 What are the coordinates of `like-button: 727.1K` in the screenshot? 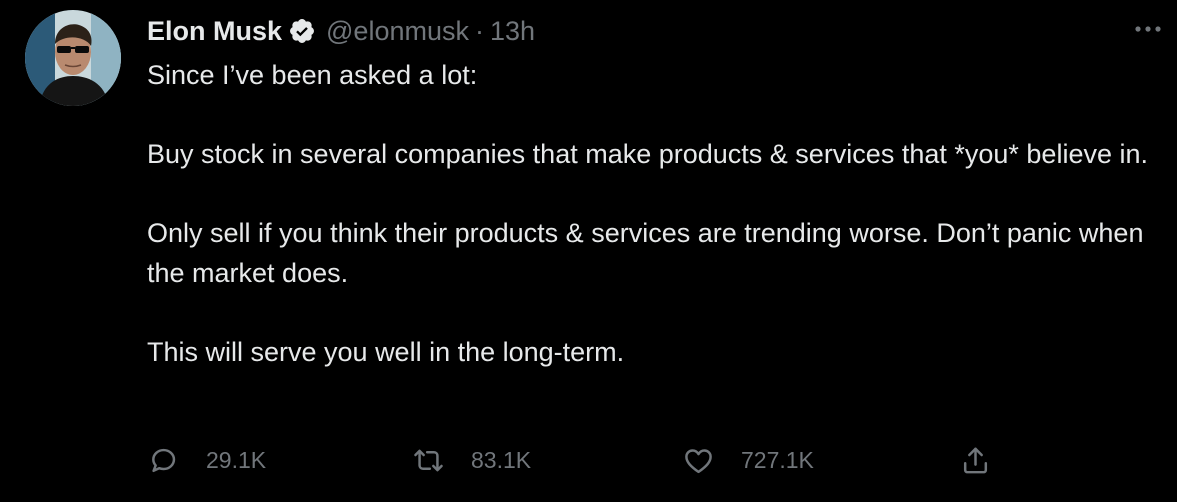 It's located at (748, 460).